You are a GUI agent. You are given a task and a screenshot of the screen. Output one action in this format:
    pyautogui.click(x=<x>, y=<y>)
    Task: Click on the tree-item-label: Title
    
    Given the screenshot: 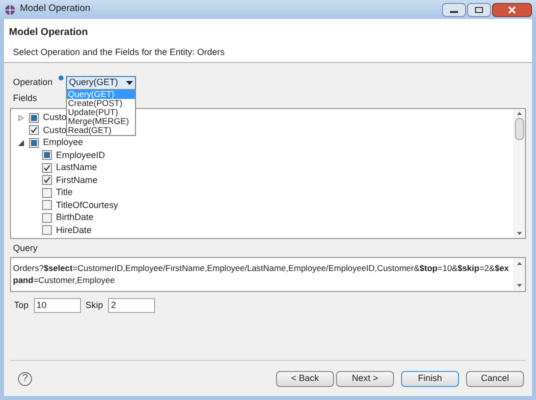 What is the action you would take?
    pyautogui.click(x=64, y=193)
    